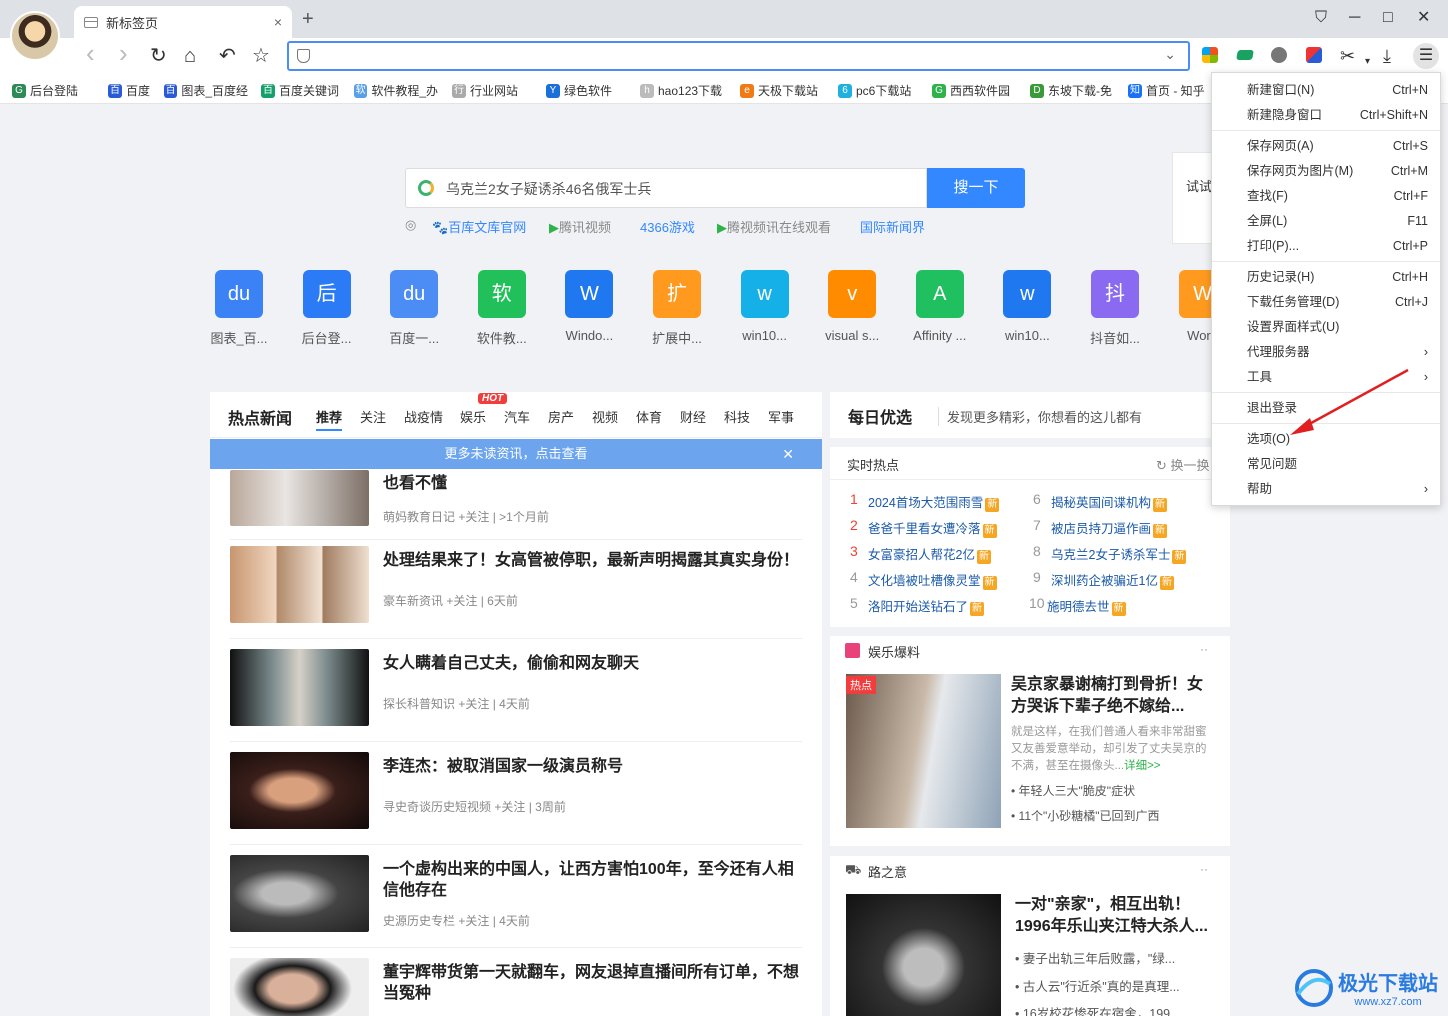  Describe the element at coordinates (593, 663) in the screenshot. I see `news-item-title: 女人瞒着自己丈夫，偷偷和网友聊天` at that location.